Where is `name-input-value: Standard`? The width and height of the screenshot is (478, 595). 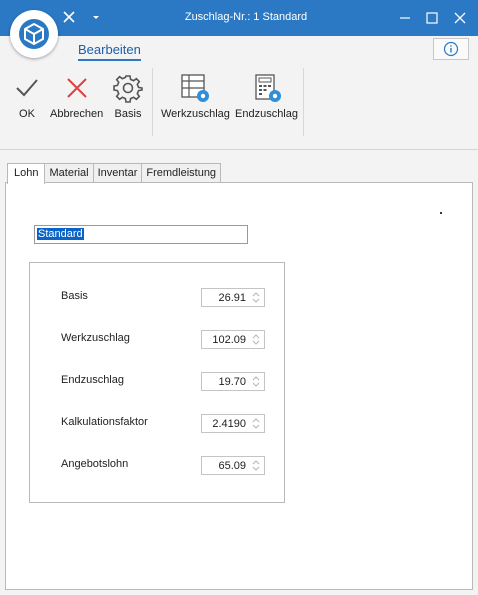 name-input-value: Standard is located at coordinates (60, 234).